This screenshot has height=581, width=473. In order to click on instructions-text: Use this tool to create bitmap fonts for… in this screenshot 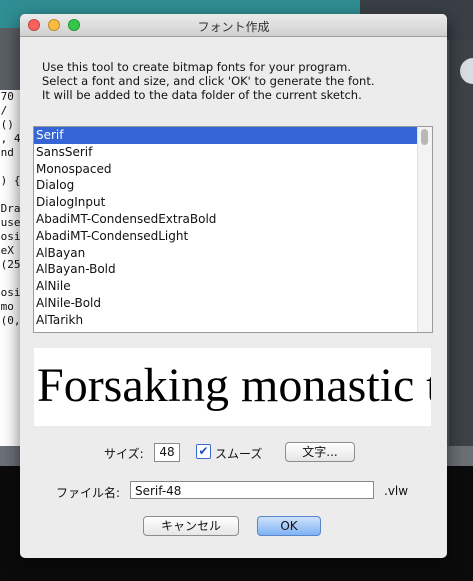, I will do `click(208, 81)`.